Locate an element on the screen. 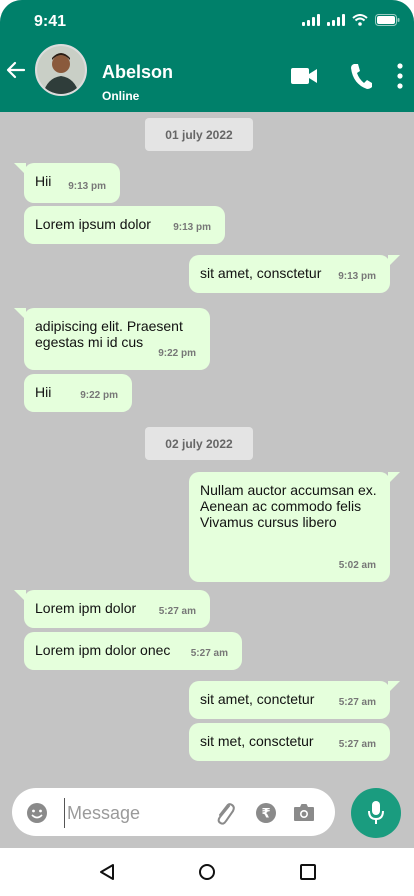 The height and width of the screenshot is (896, 414). signal-icon is located at coordinates (311, 20).